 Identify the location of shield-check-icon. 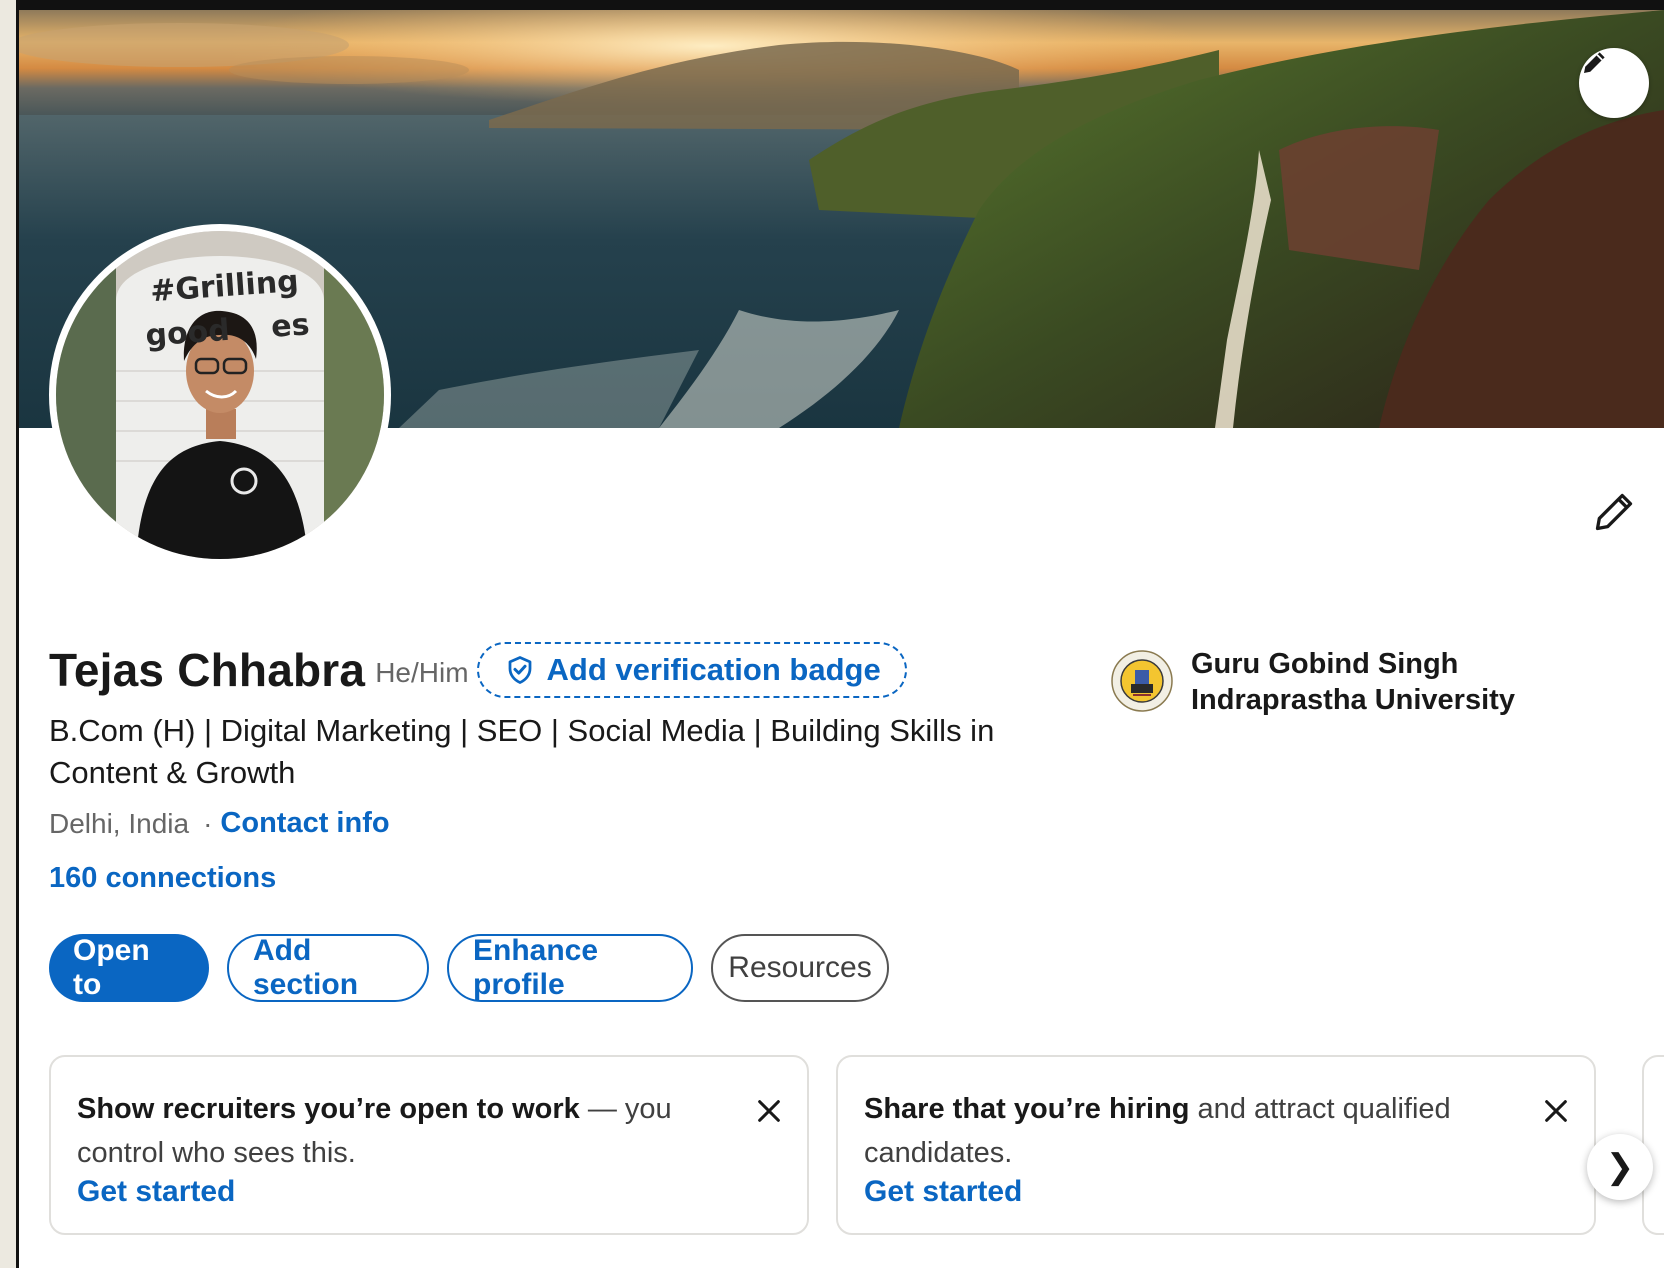
(519, 670).